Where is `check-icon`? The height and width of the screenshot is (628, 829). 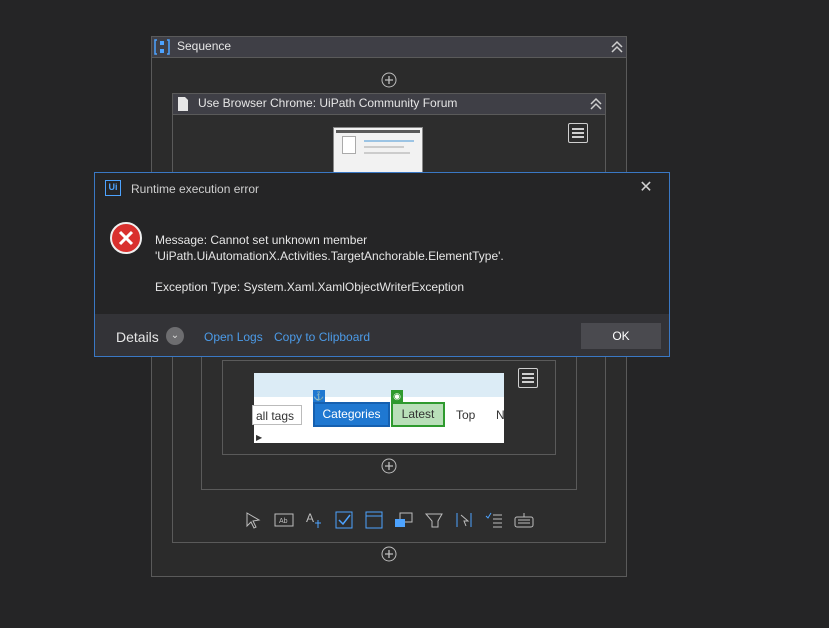
check-icon is located at coordinates (344, 520).